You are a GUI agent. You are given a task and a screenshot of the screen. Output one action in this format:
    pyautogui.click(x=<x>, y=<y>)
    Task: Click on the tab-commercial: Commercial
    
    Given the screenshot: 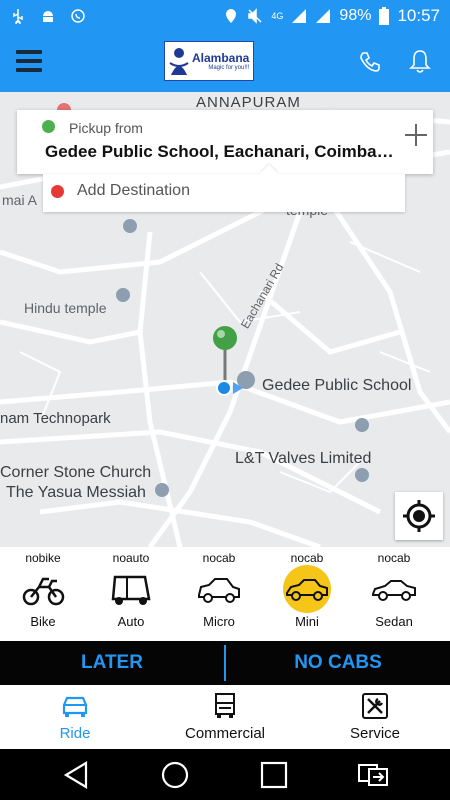 What is the action you would take?
    pyautogui.click(x=225, y=717)
    